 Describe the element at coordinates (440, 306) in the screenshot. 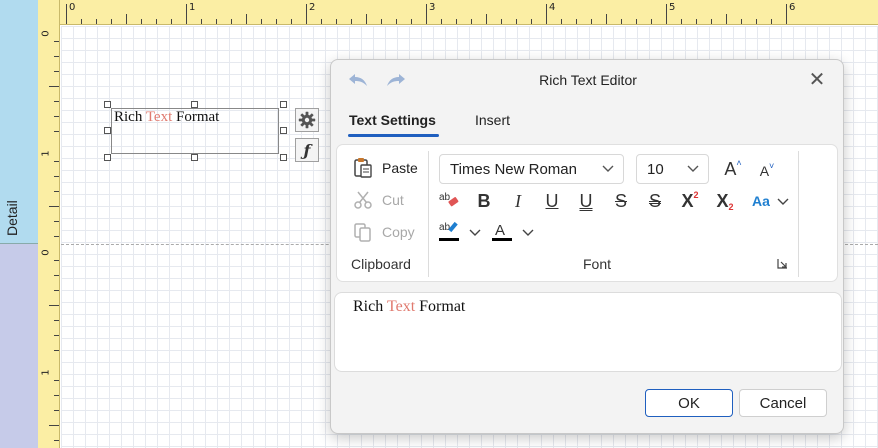

I see `editor-text-part: Format` at that location.